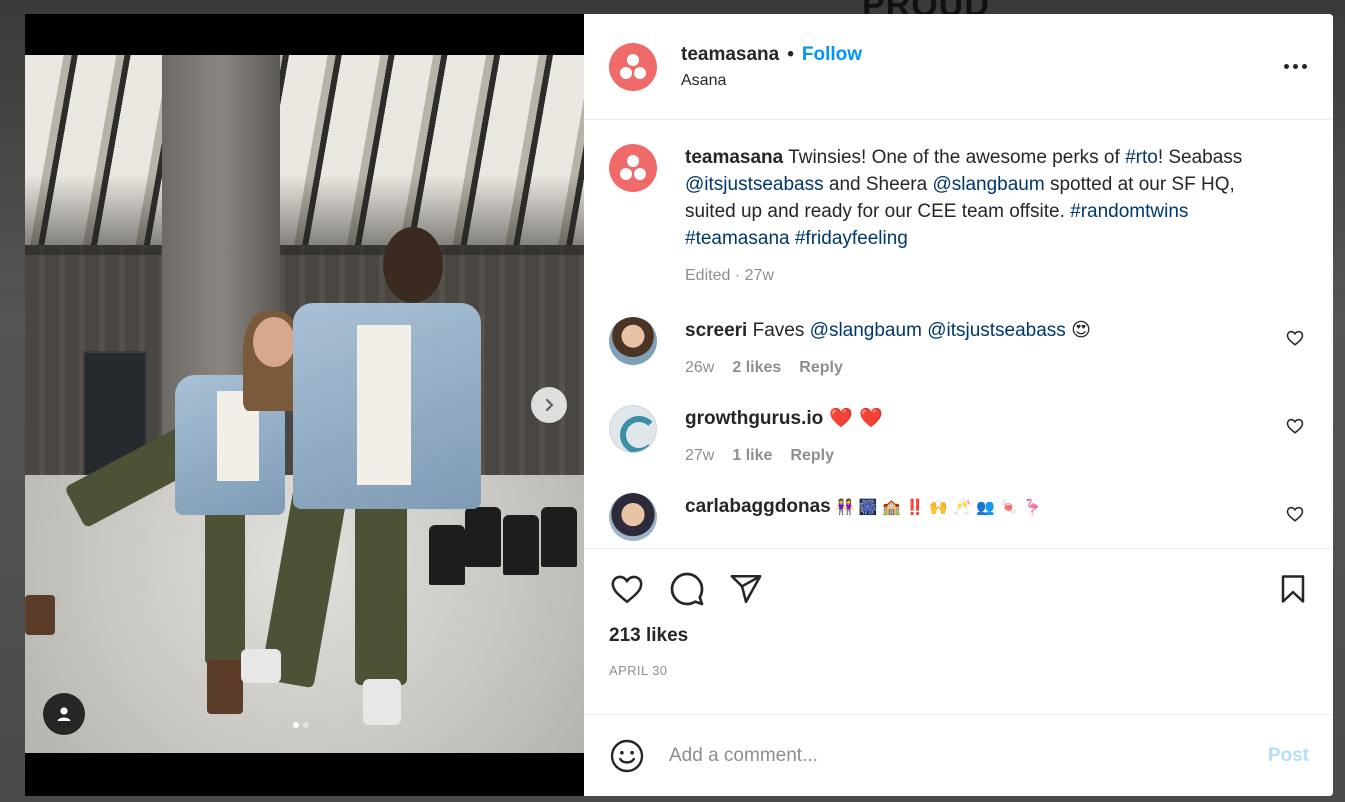 The width and height of the screenshot is (1345, 802). I want to click on comment-button, so click(691, 589).